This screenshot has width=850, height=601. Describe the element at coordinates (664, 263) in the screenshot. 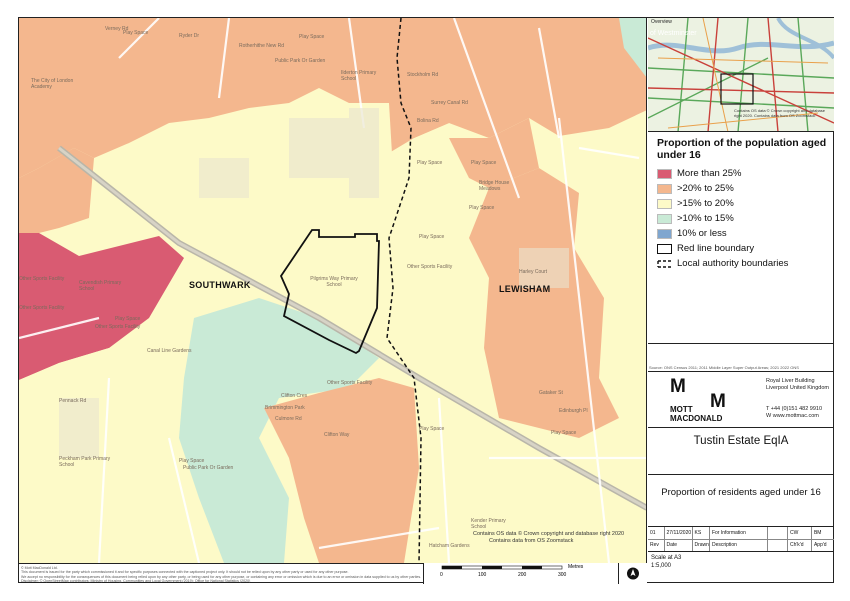

I see `local-authority-boundary-swatch` at that location.